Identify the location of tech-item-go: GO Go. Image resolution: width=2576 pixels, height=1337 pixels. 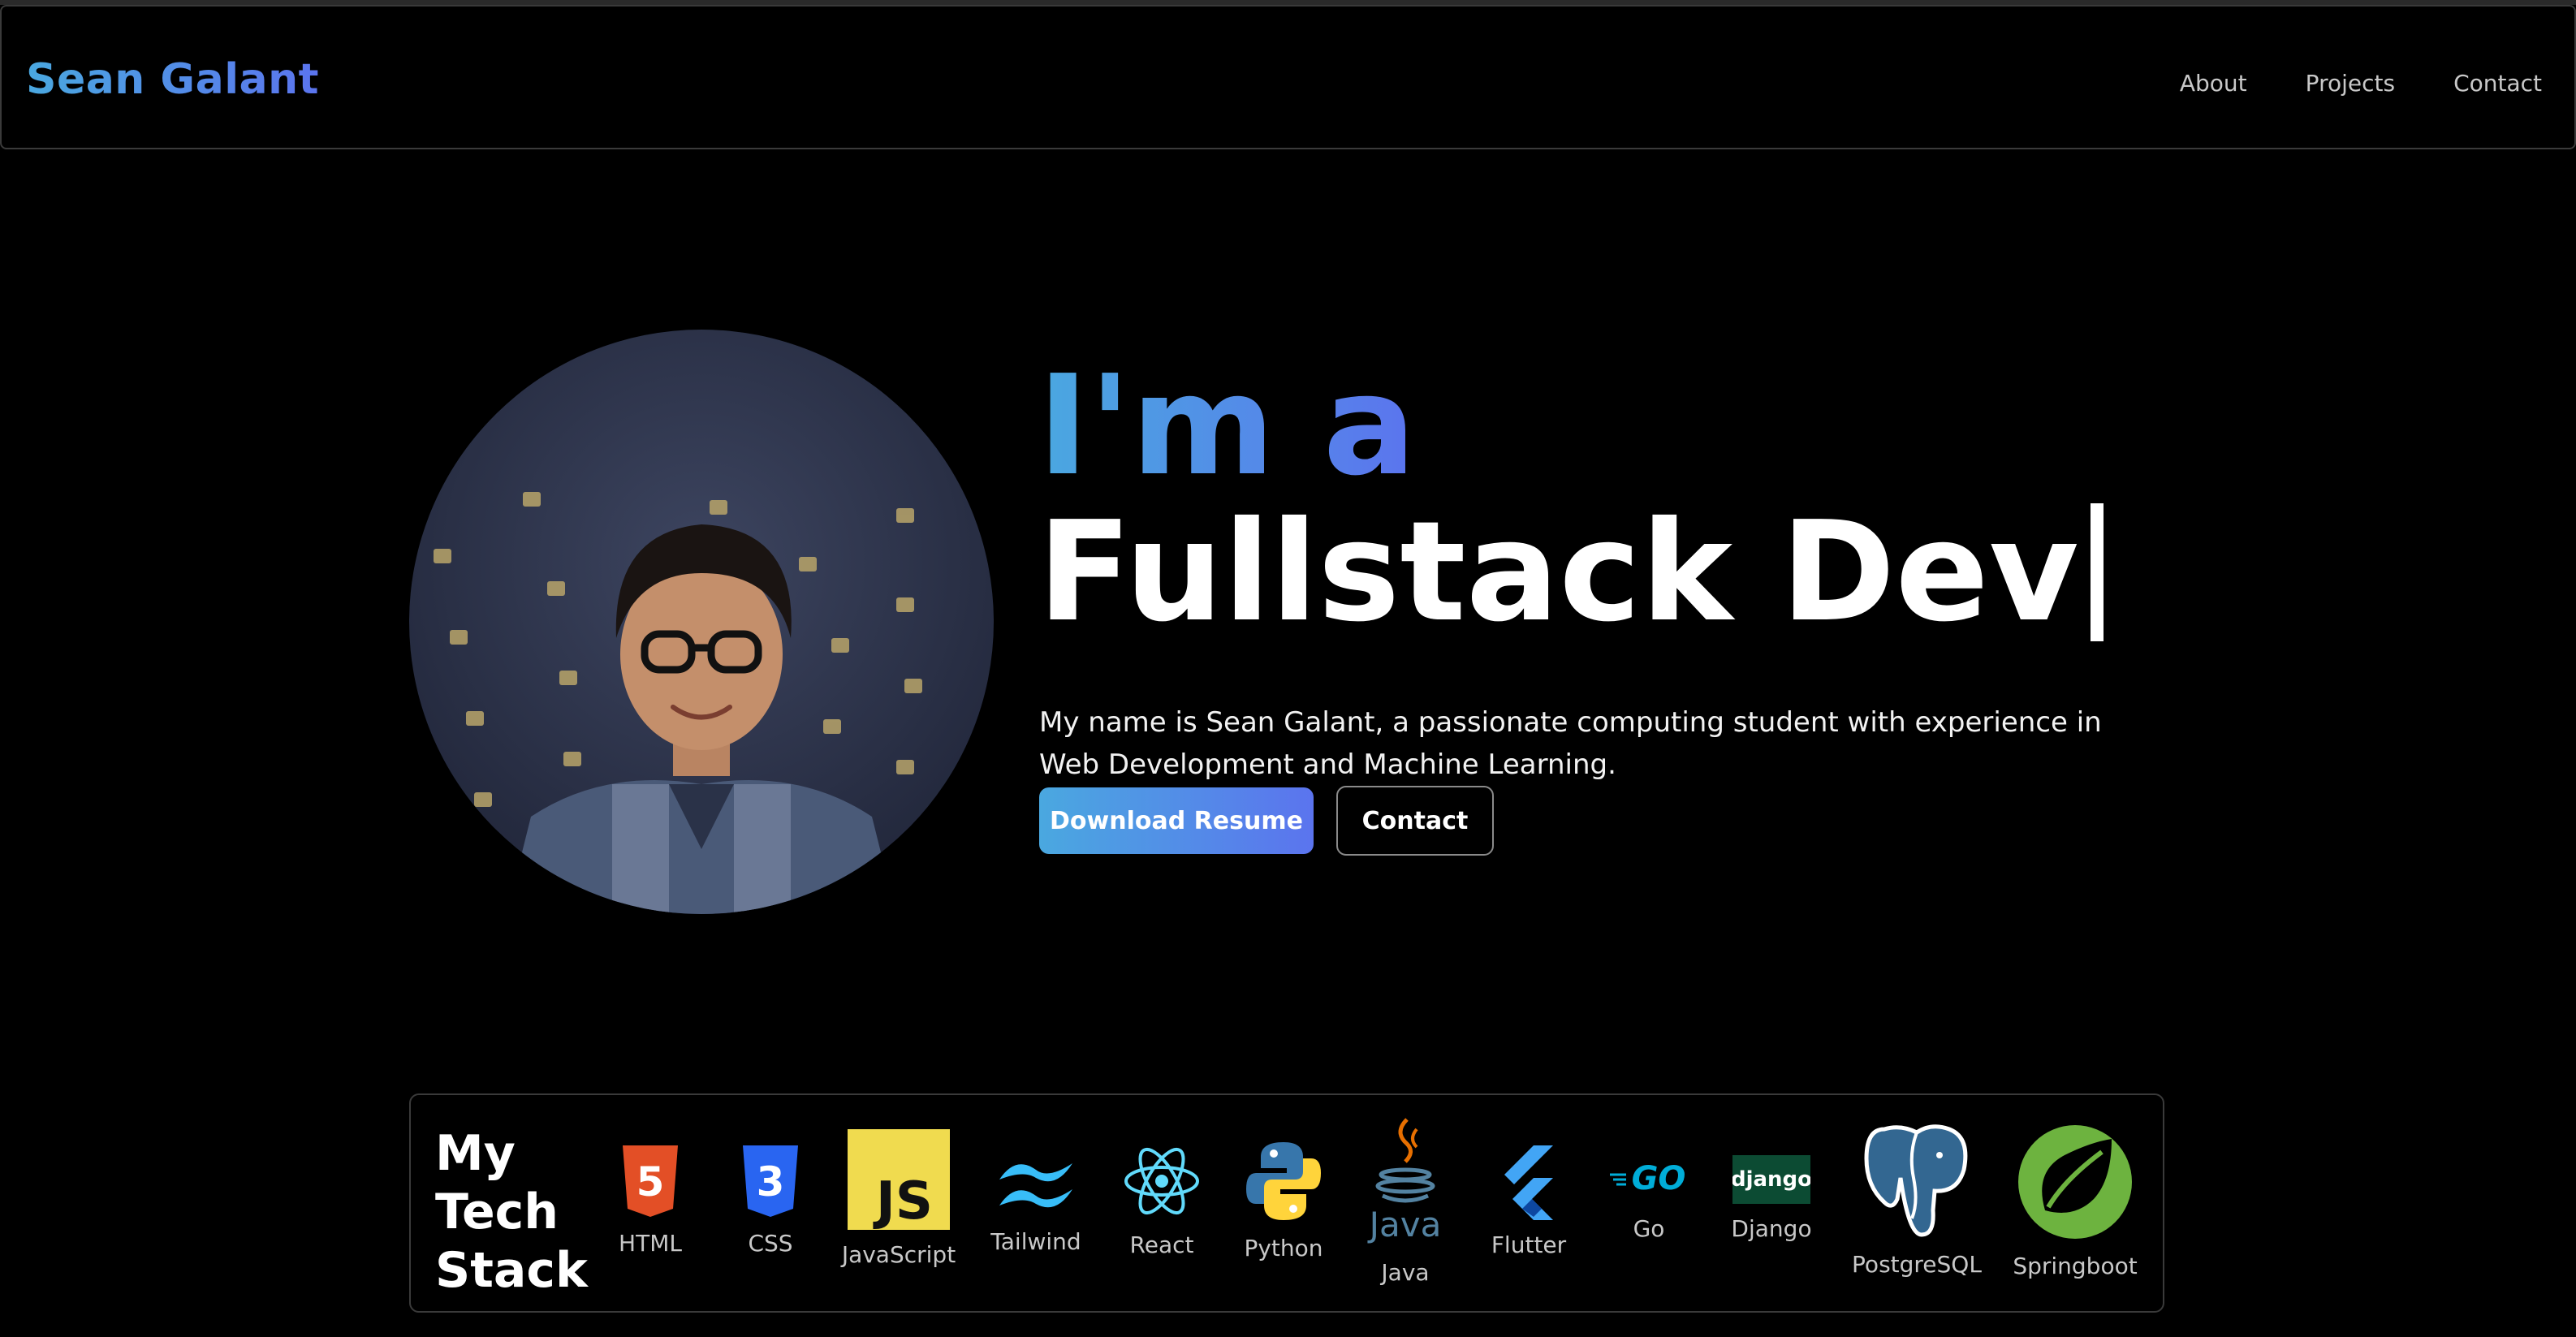
(1649, 1197).